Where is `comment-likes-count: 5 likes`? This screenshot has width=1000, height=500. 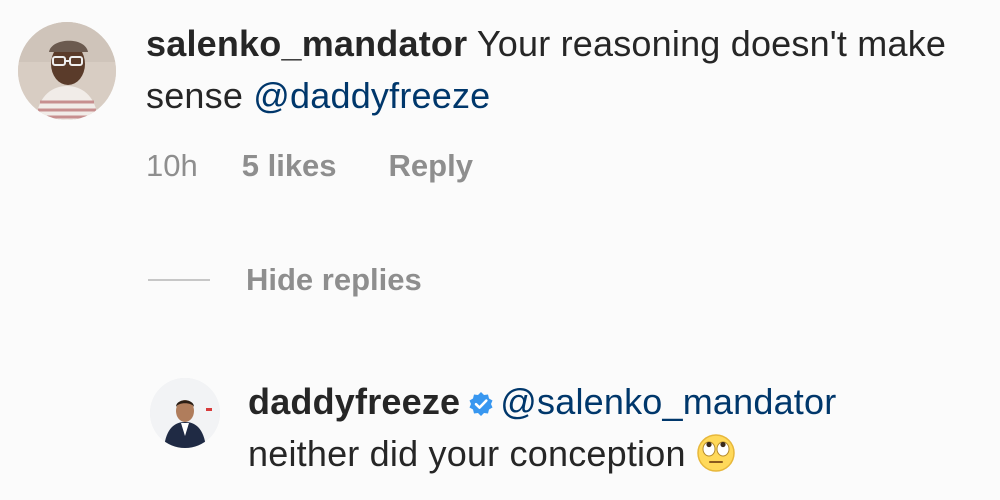
comment-likes-count: 5 likes is located at coordinates (289, 166).